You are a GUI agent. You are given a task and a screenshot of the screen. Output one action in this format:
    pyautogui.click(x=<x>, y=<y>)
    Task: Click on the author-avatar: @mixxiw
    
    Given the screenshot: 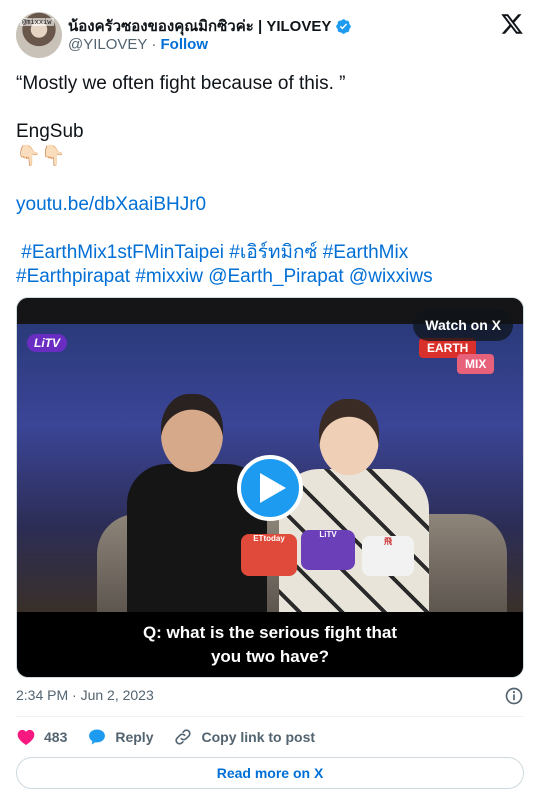 What is the action you would take?
    pyautogui.click(x=39, y=35)
    